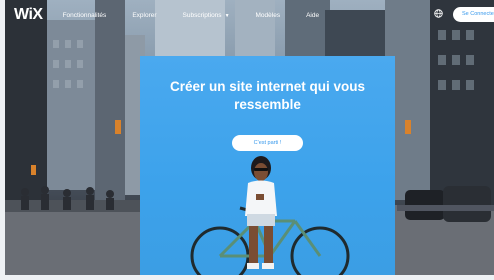 This screenshot has height=280, width=494. Describe the element at coordinates (473, 14) in the screenshot. I see `login-button: Se Connecter` at that location.